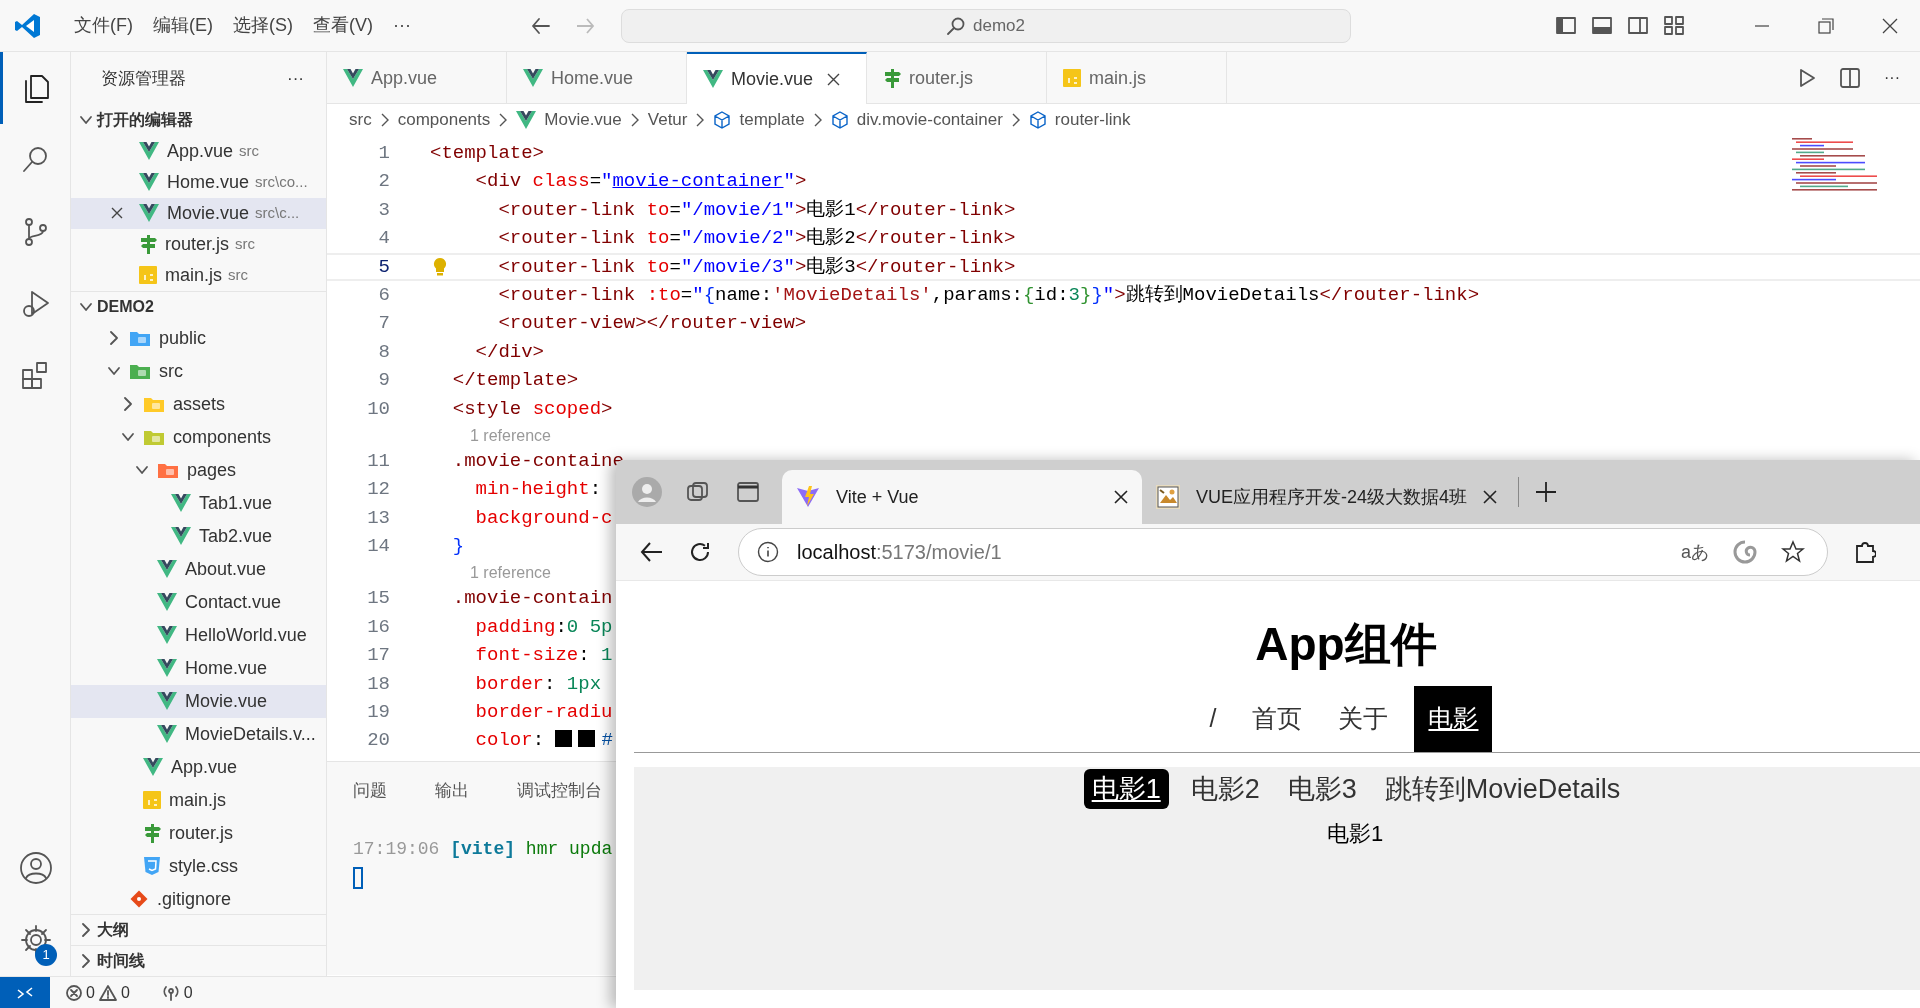 The height and width of the screenshot is (1008, 1920). What do you see at coordinates (1322, 789) in the screenshot?
I see `movie-link: 电影3` at bounding box center [1322, 789].